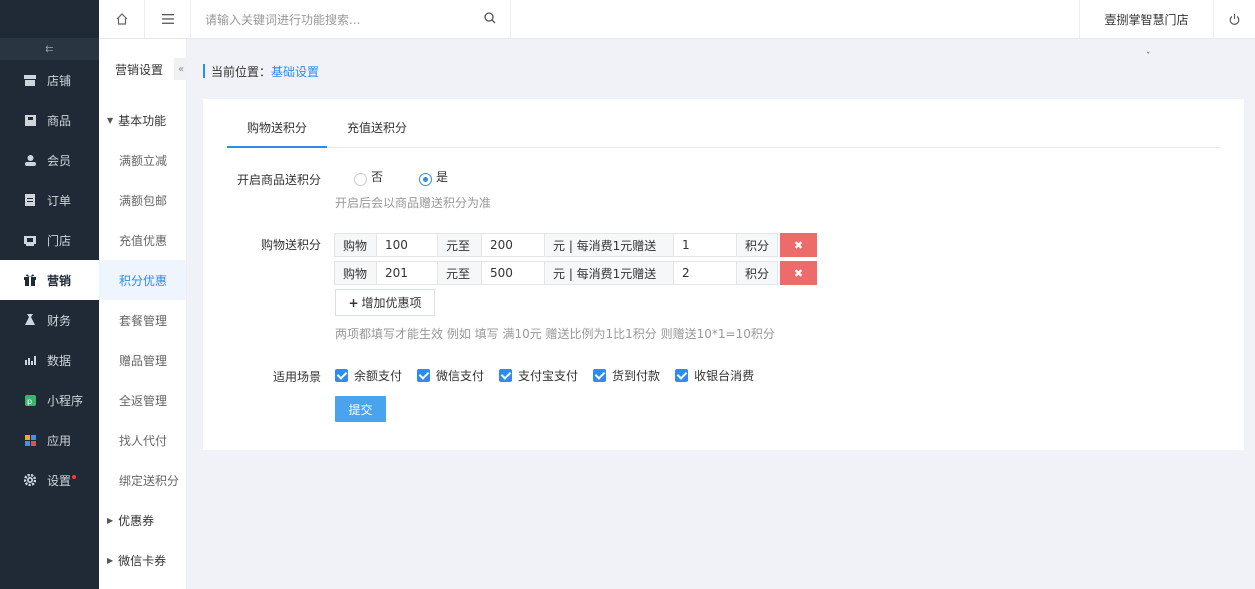  Describe the element at coordinates (30, 360) in the screenshot. I see `chart-icon` at that location.